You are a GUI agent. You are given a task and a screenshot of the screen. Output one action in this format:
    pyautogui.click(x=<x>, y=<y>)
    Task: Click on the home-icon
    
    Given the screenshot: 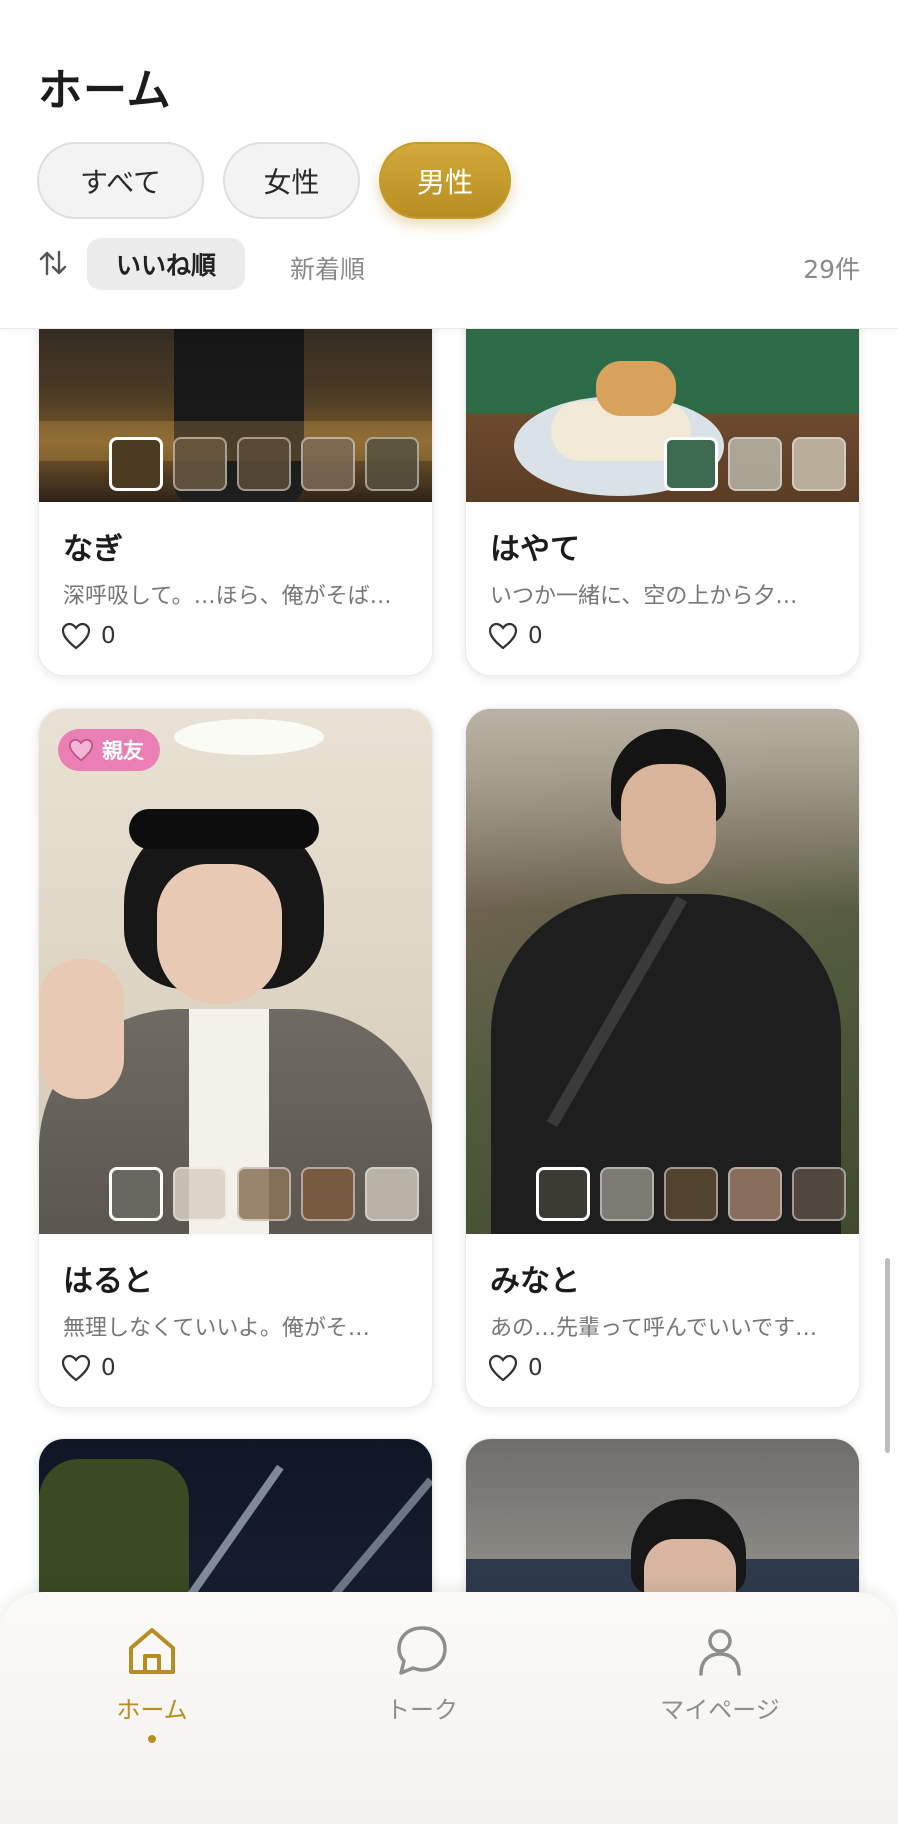 What is the action you would take?
    pyautogui.click(x=152, y=1651)
    